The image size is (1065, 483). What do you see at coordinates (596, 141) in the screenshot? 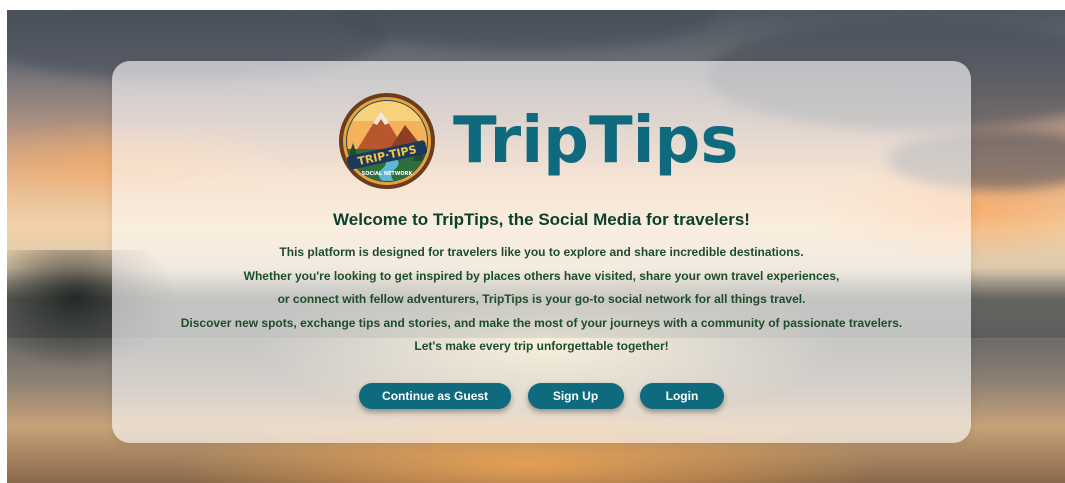
I see `brand-name: TripTips` at bounding box center [596, 141].